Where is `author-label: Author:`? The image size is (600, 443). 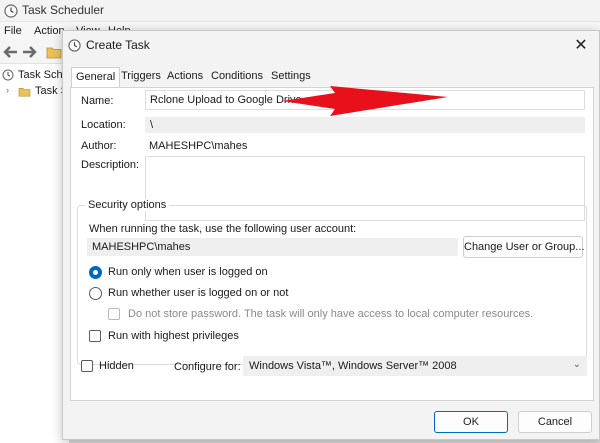 author-label: Author: is located at coordinates (99, 146).